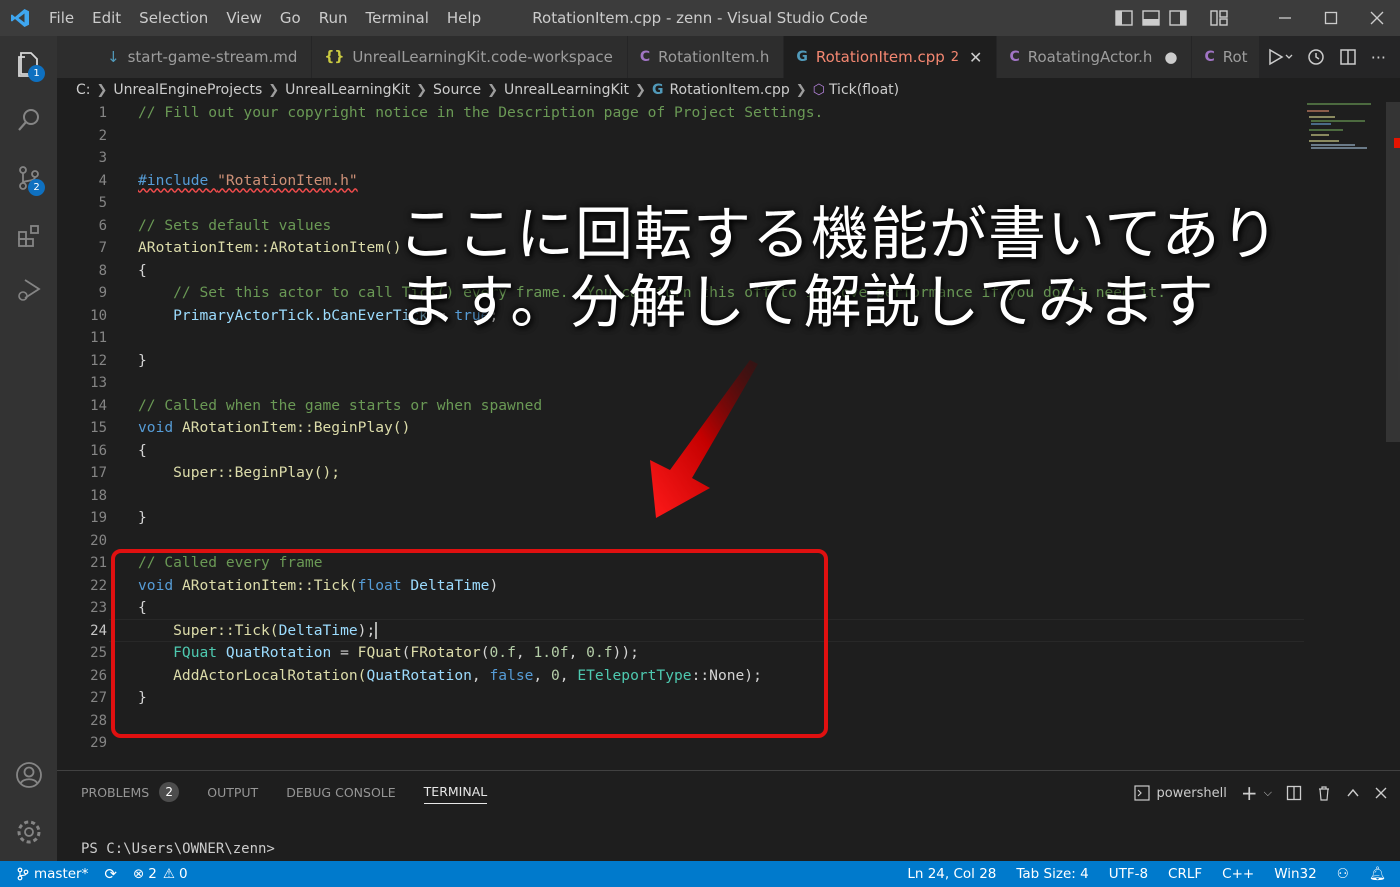 The width and height of the screenshot is (1400, 887). What do you see at coordinates (1378, 57) in the screenshot?
I see `more-actions-icon: ···` at bounding box center [1378, 57].